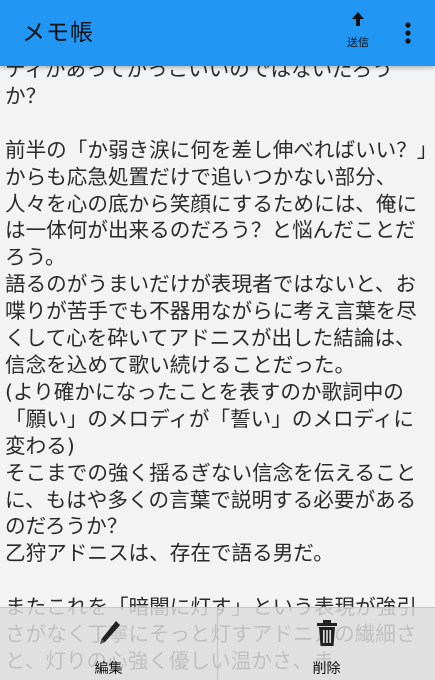 The image size is (435, 680). Describe the element at coordinates (108, 669) in the screenshot. I see `edit-button-label: 編集` at that location.